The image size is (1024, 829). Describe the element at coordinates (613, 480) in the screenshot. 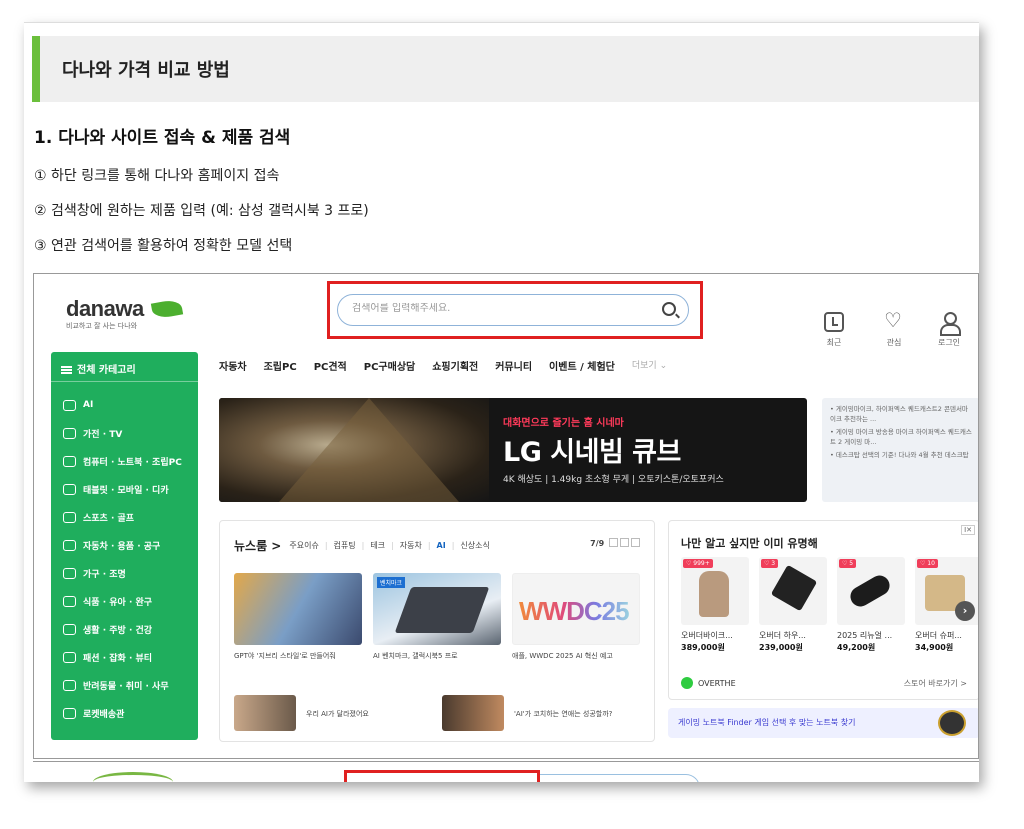

I see `banner-spec: 4K 해상도 | 1.49kg 초소형 무게 | 오토키스톤/오토포커스` at that location.